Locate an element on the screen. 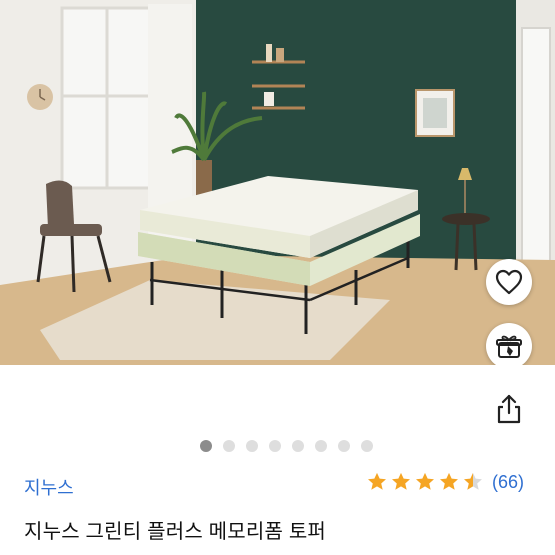 This screenshot has width=555, height=555. like-button is located at coordinates (509, 282).